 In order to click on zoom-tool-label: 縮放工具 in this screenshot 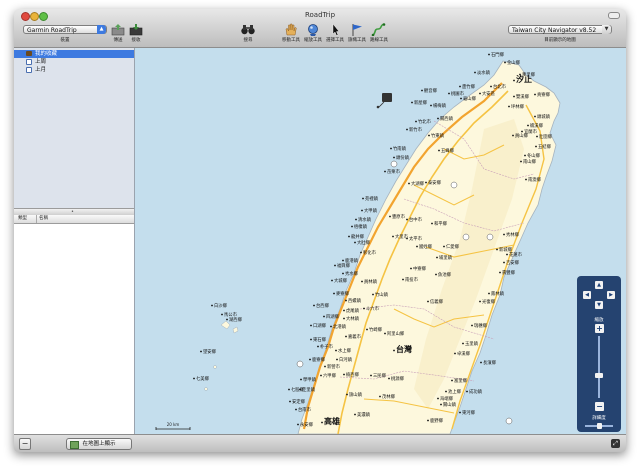, I will do `click(313, 40)`.